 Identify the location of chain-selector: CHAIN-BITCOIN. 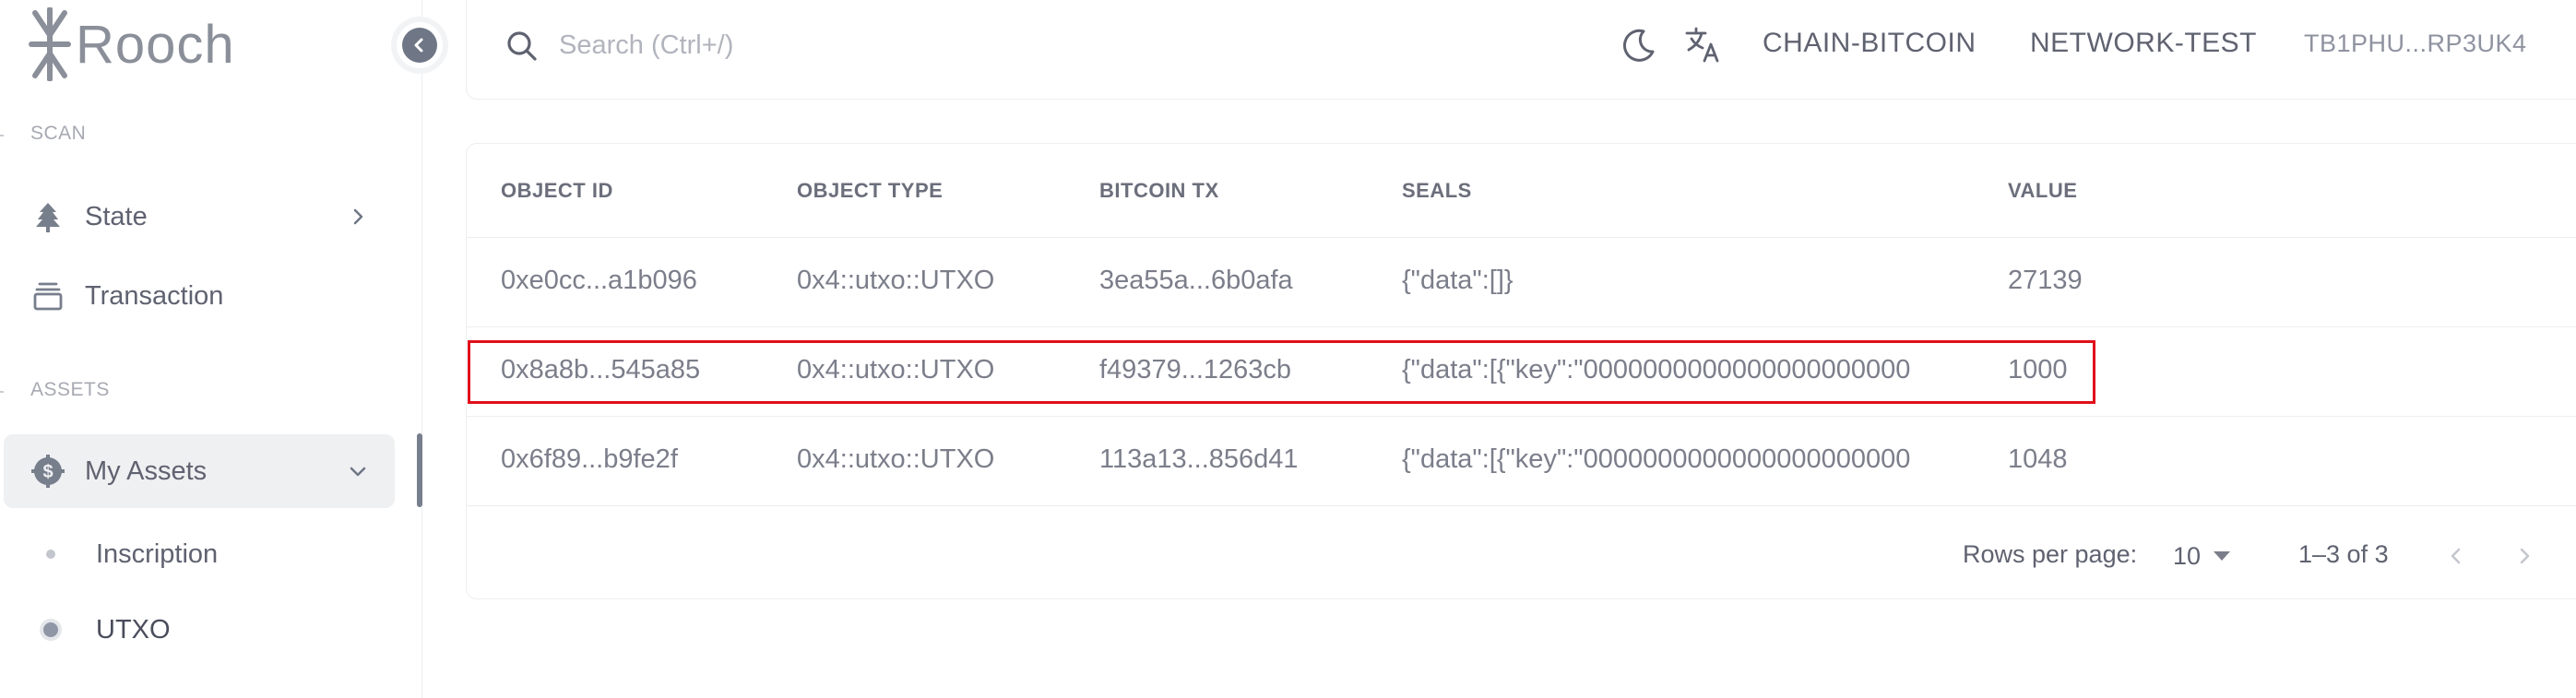
(1870, 43).